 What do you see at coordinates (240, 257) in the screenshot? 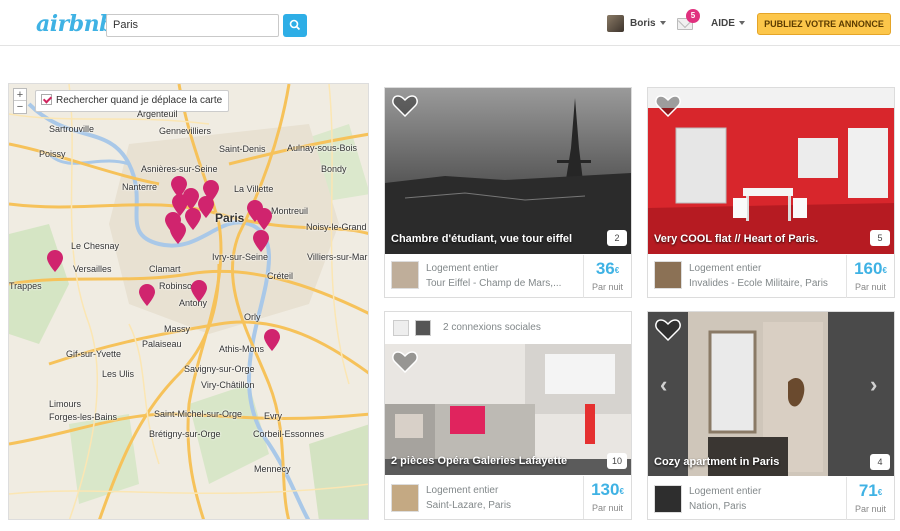
I see `map-label: Ivry-sur-Seine` at bounding box center [240, 257].